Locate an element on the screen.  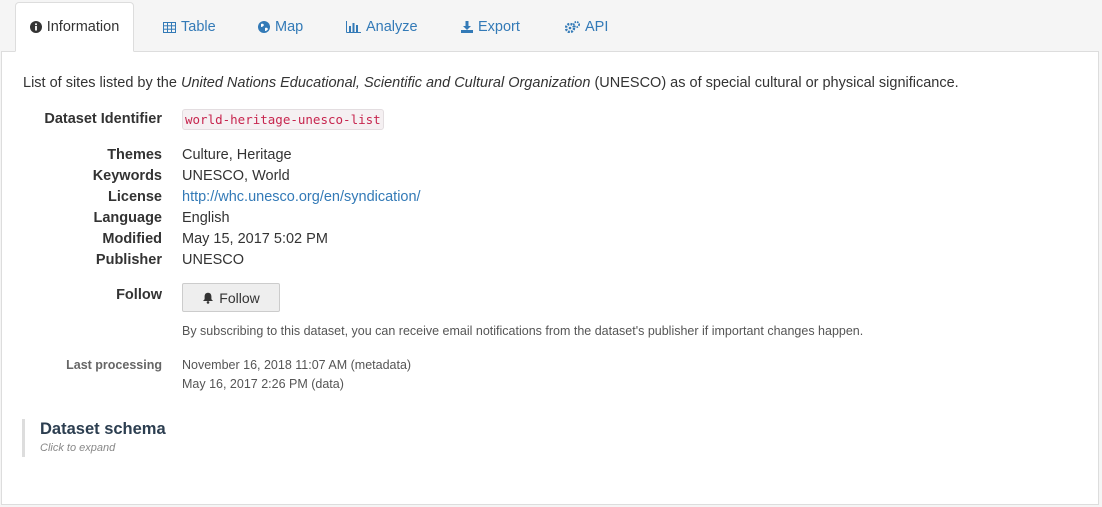
dataset-schema-hint: Click to expand is located at coordinates (78, 448).